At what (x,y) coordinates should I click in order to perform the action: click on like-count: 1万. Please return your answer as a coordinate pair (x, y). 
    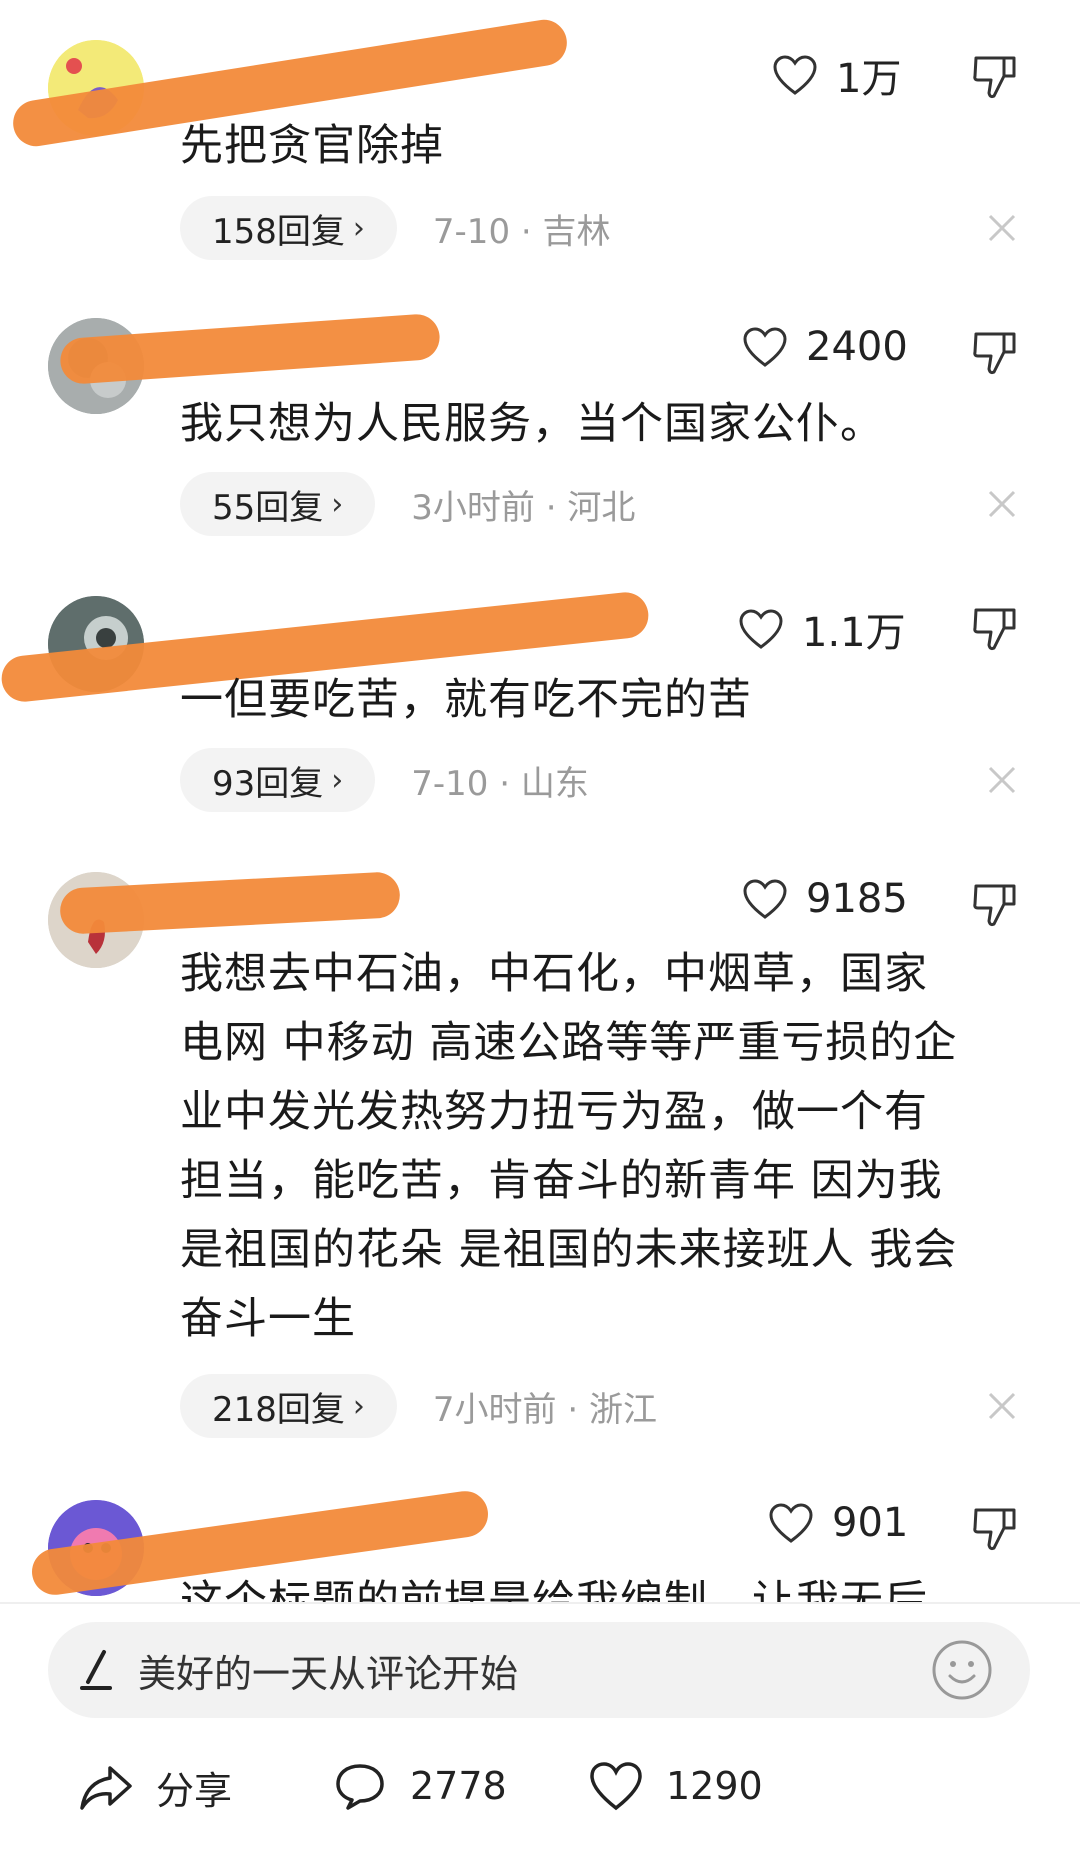
    Looking at the image, I should click on (869, 79).